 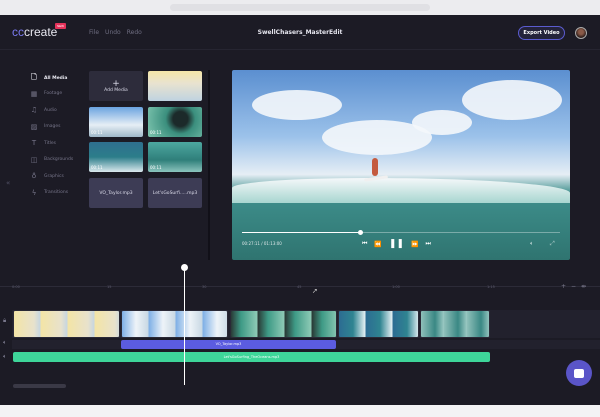 What do you see at coordinates (401, 190) in the screenshot?
I see `wave` at bounding box center [401, 190].